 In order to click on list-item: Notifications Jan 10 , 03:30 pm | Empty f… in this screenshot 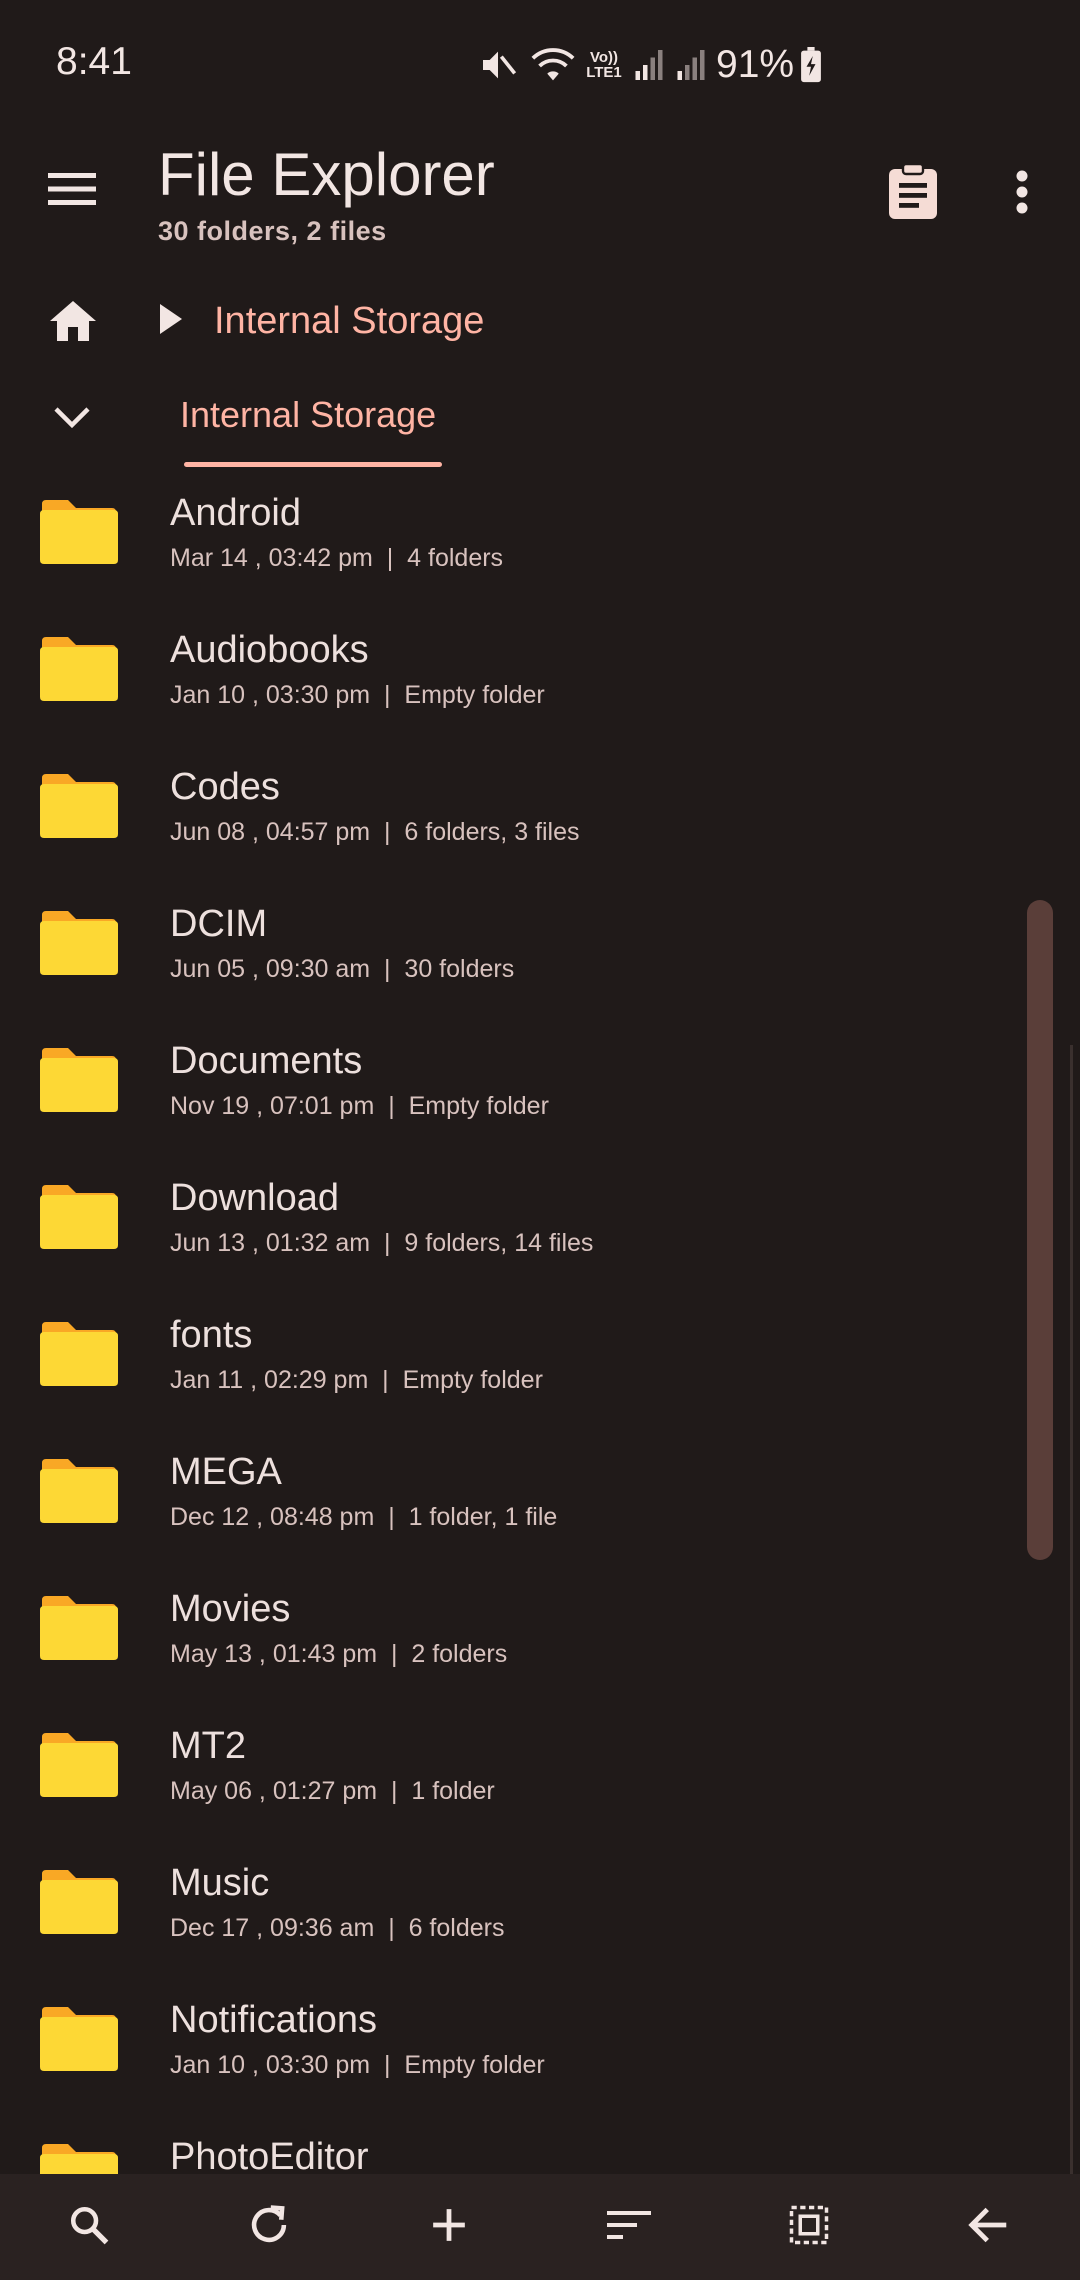, I will do `click(510, 2043)`.